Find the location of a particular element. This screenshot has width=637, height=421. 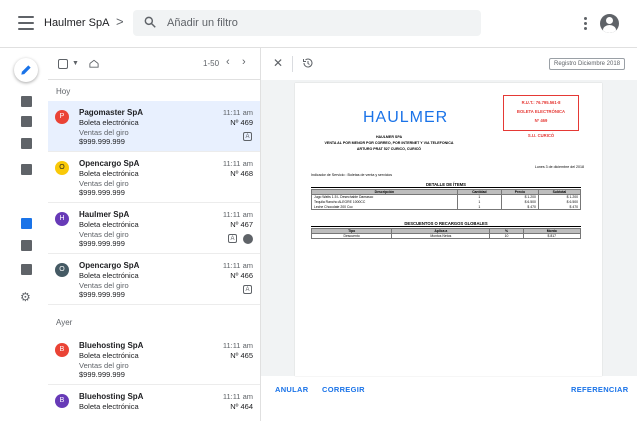

table-row: Leche Chocolate 200 Ccc 1 $ 470 $ 470 is located at coordinates (446, 207).